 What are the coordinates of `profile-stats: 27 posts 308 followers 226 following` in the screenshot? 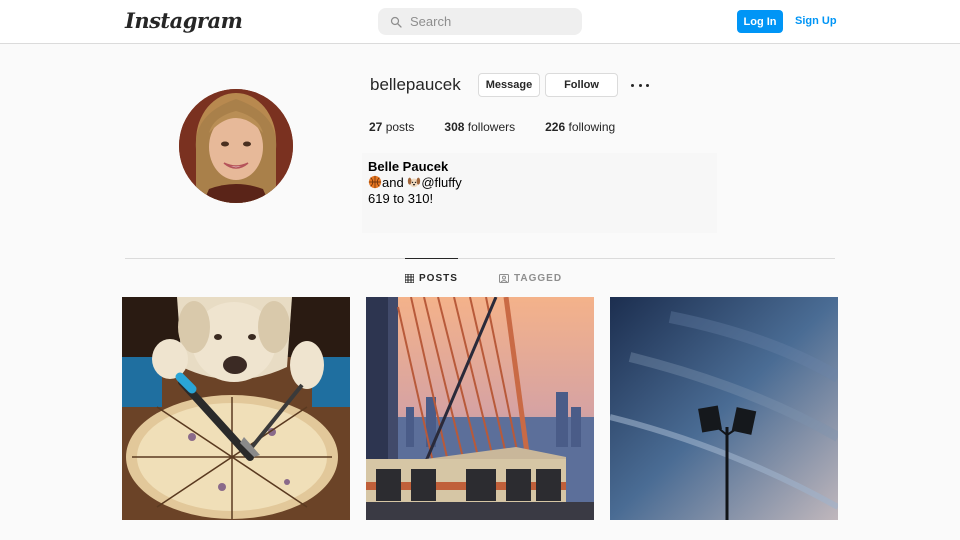 It's located at (507, 127).